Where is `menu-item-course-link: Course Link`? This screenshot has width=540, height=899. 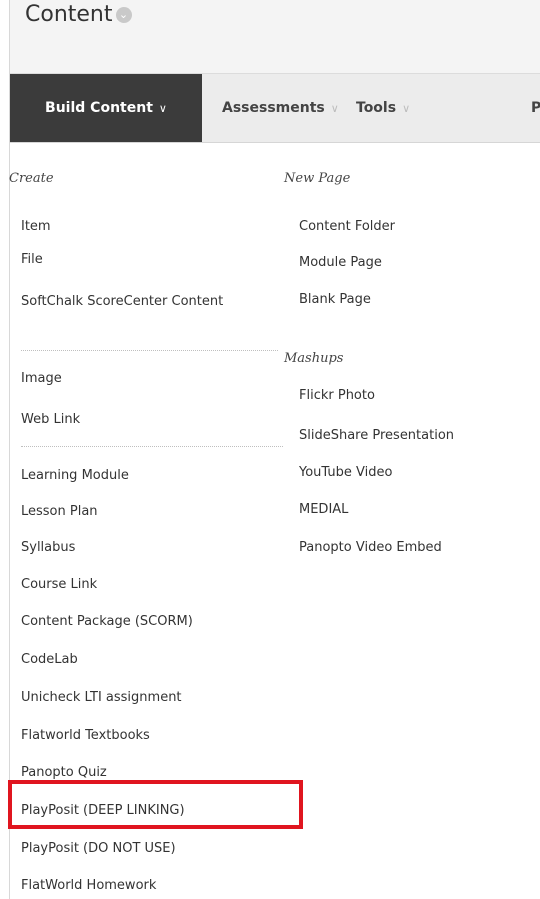
menu-item-course-link: Course Link is located at coordinates (59, 585).